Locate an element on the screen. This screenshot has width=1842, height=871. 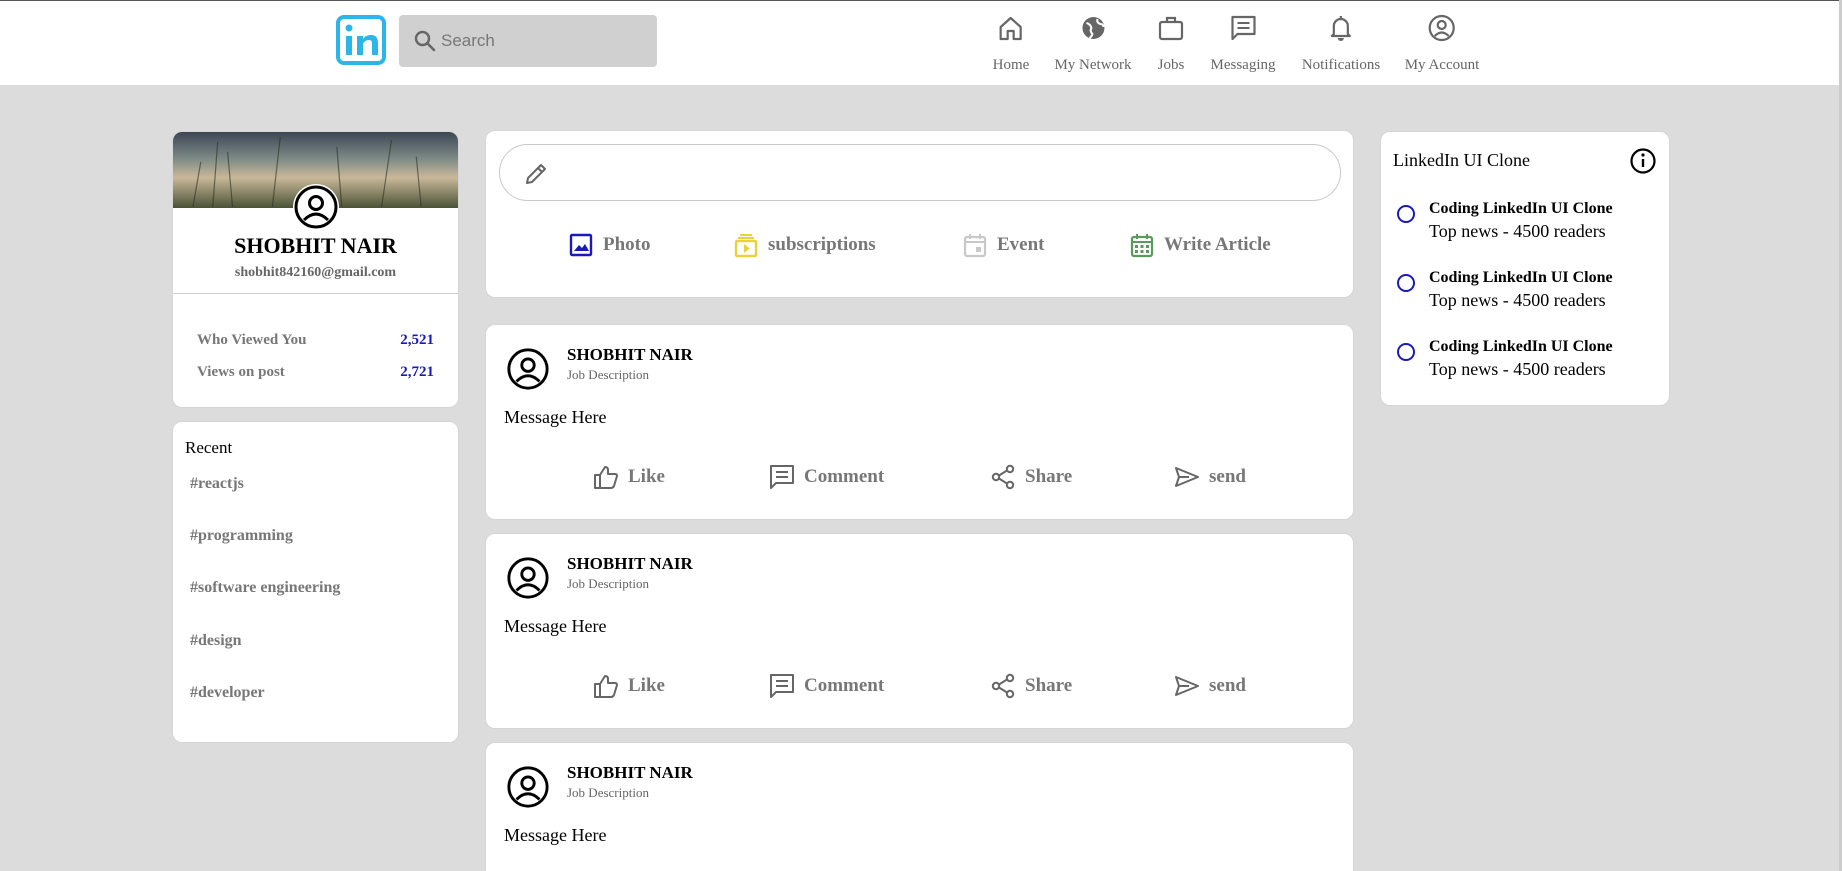
composer-subscriptions-button: subscriptions is located at coordinates (804, 245).